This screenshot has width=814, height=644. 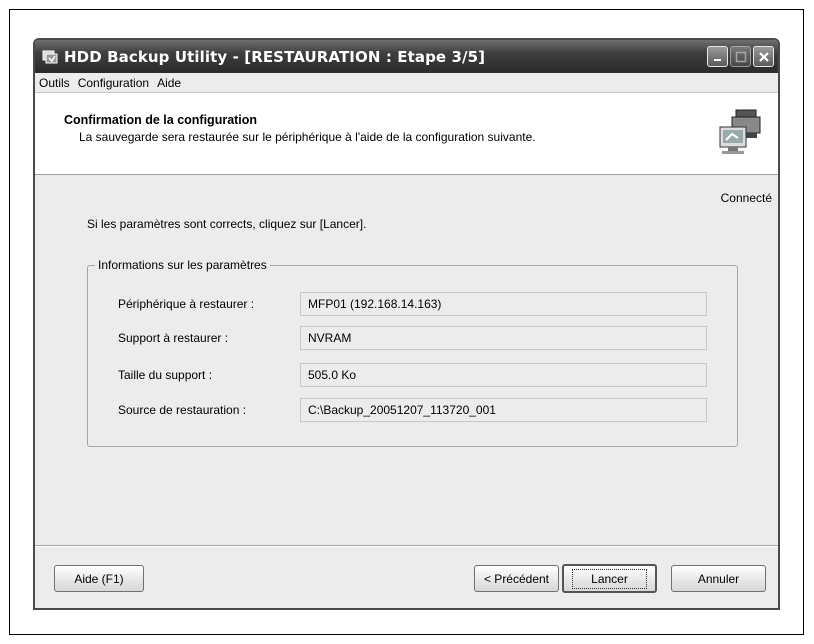 What do you see at coordinates (503, 338) in the screenshot?
I see `param-value-field: NVRAM` at bounding box center [503, 338].